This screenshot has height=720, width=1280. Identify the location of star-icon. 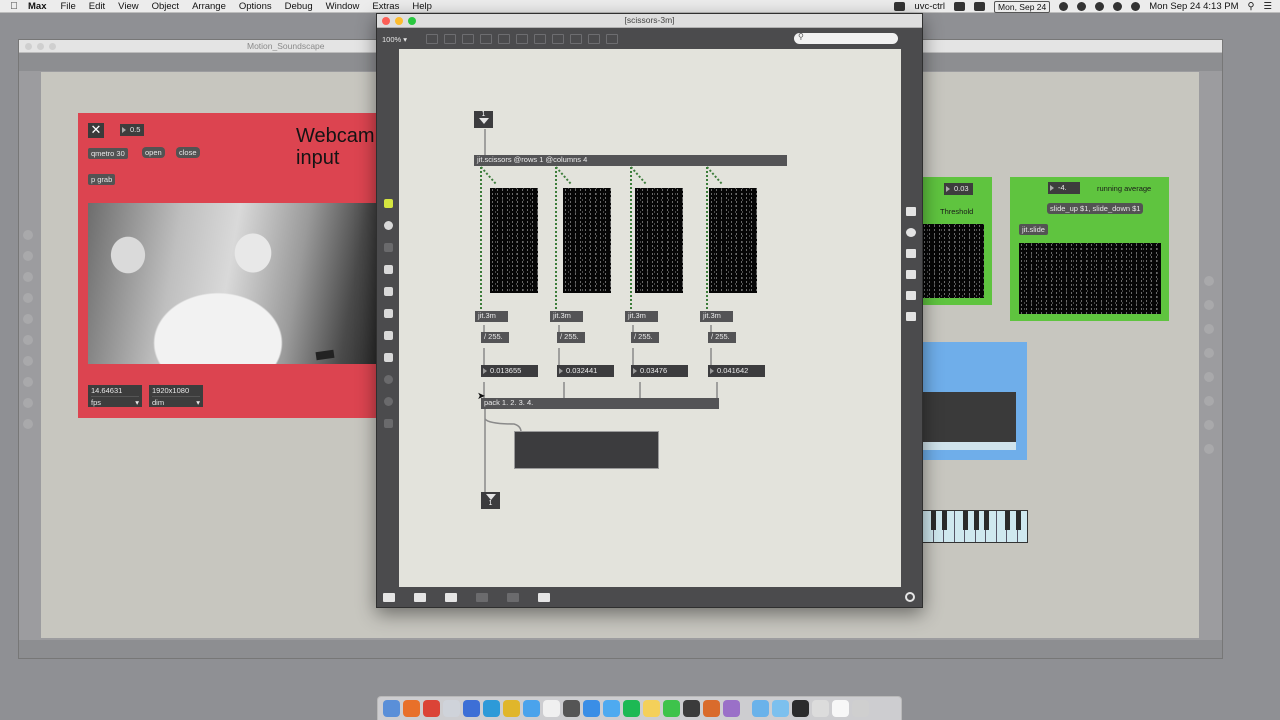
(388, 424).